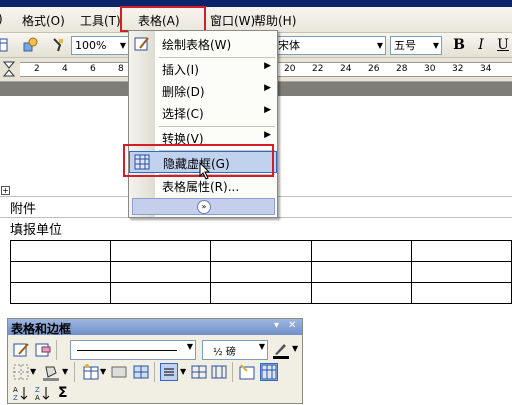 The image size is (512, 405). I want to click on menu-item-select: 选择(C) ▶, so click(203, 113).